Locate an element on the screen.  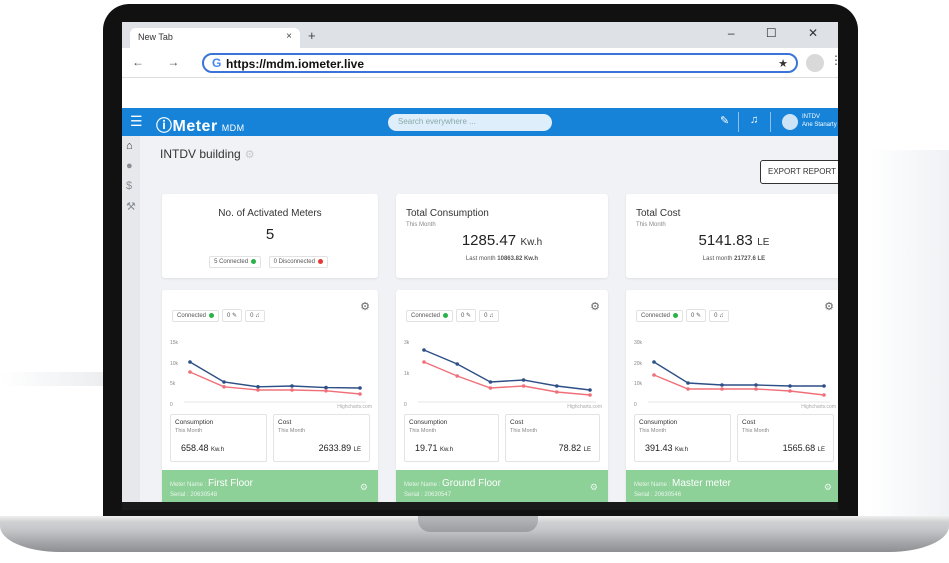
user-avatar is located at coordinates (790, 122).